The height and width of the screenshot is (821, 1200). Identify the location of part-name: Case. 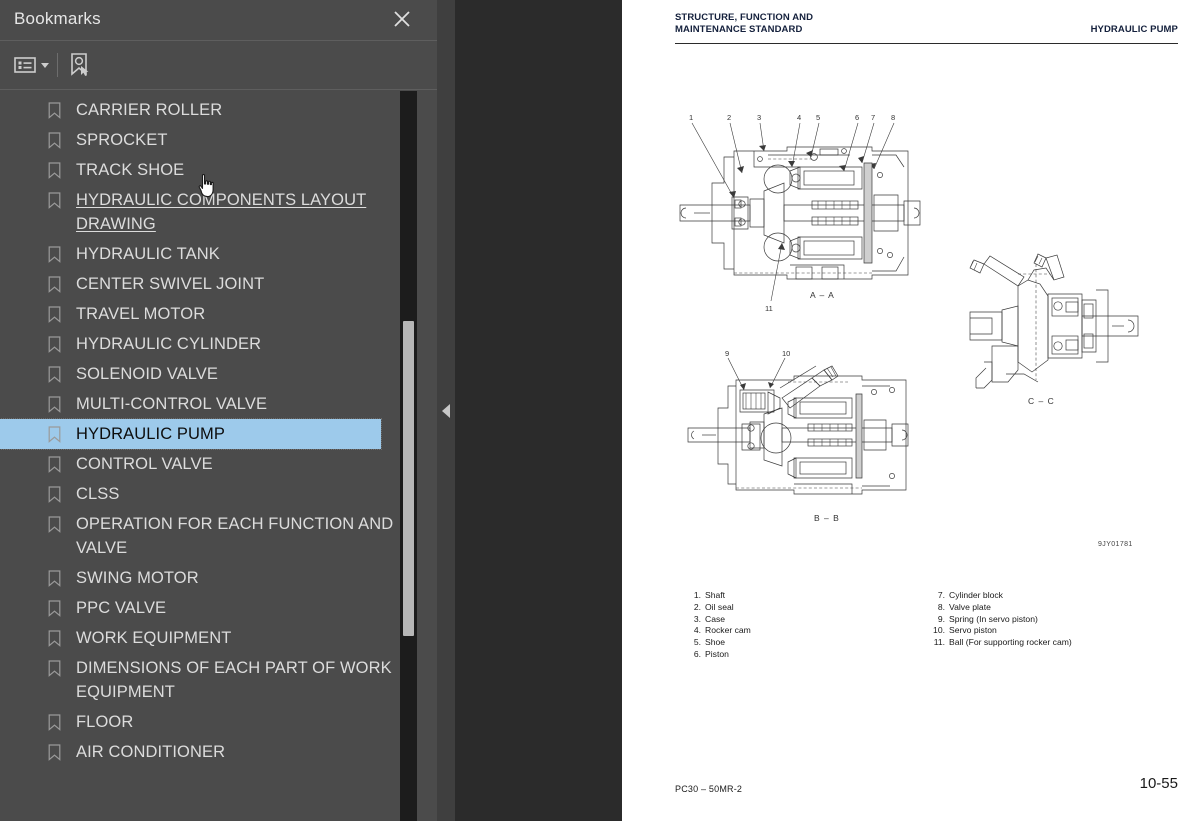
(715, 618).